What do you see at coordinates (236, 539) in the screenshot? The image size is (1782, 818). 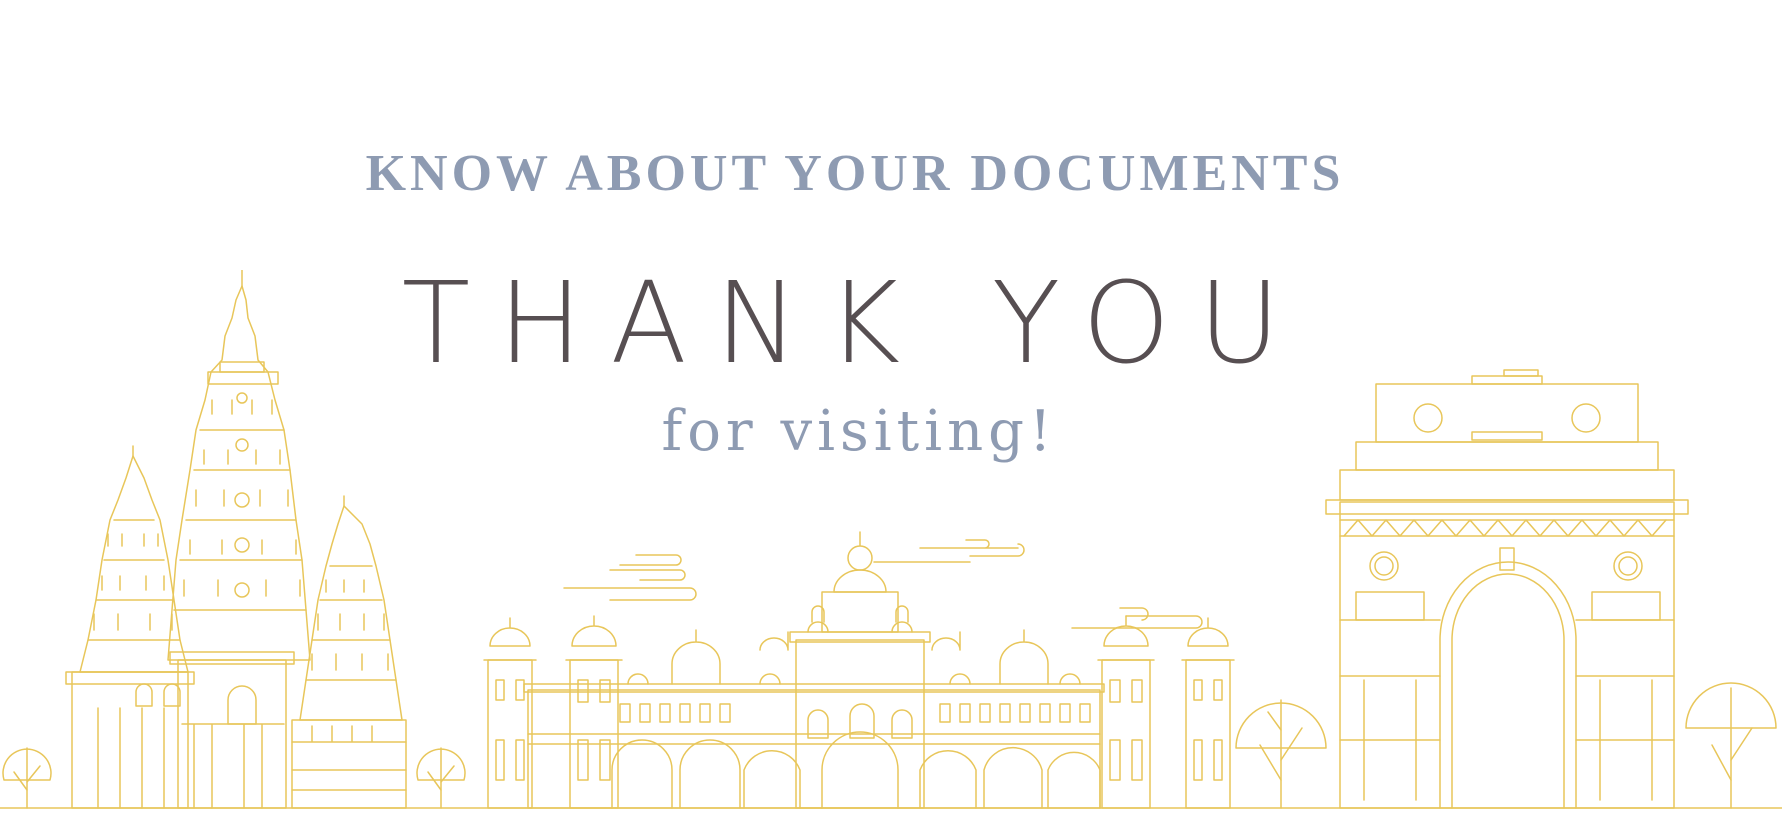 I see `temple-towers-icon` at bounding box center [236, 539].